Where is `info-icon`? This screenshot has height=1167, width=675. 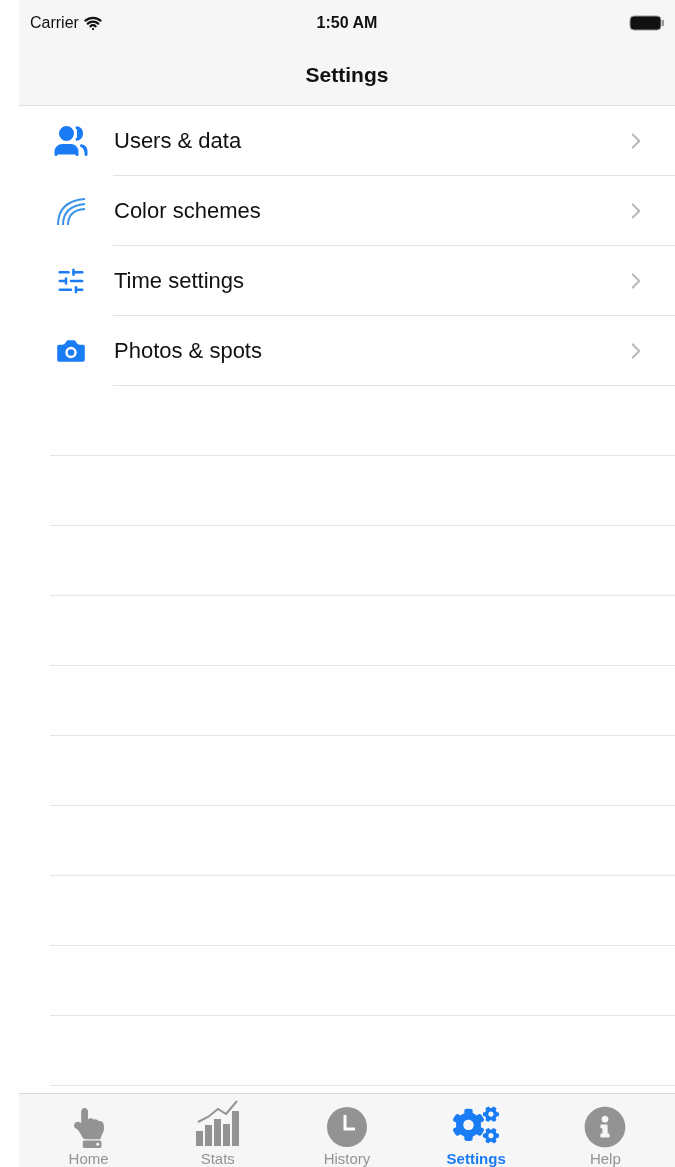 info-icon is located at coordinates (605, 1127).